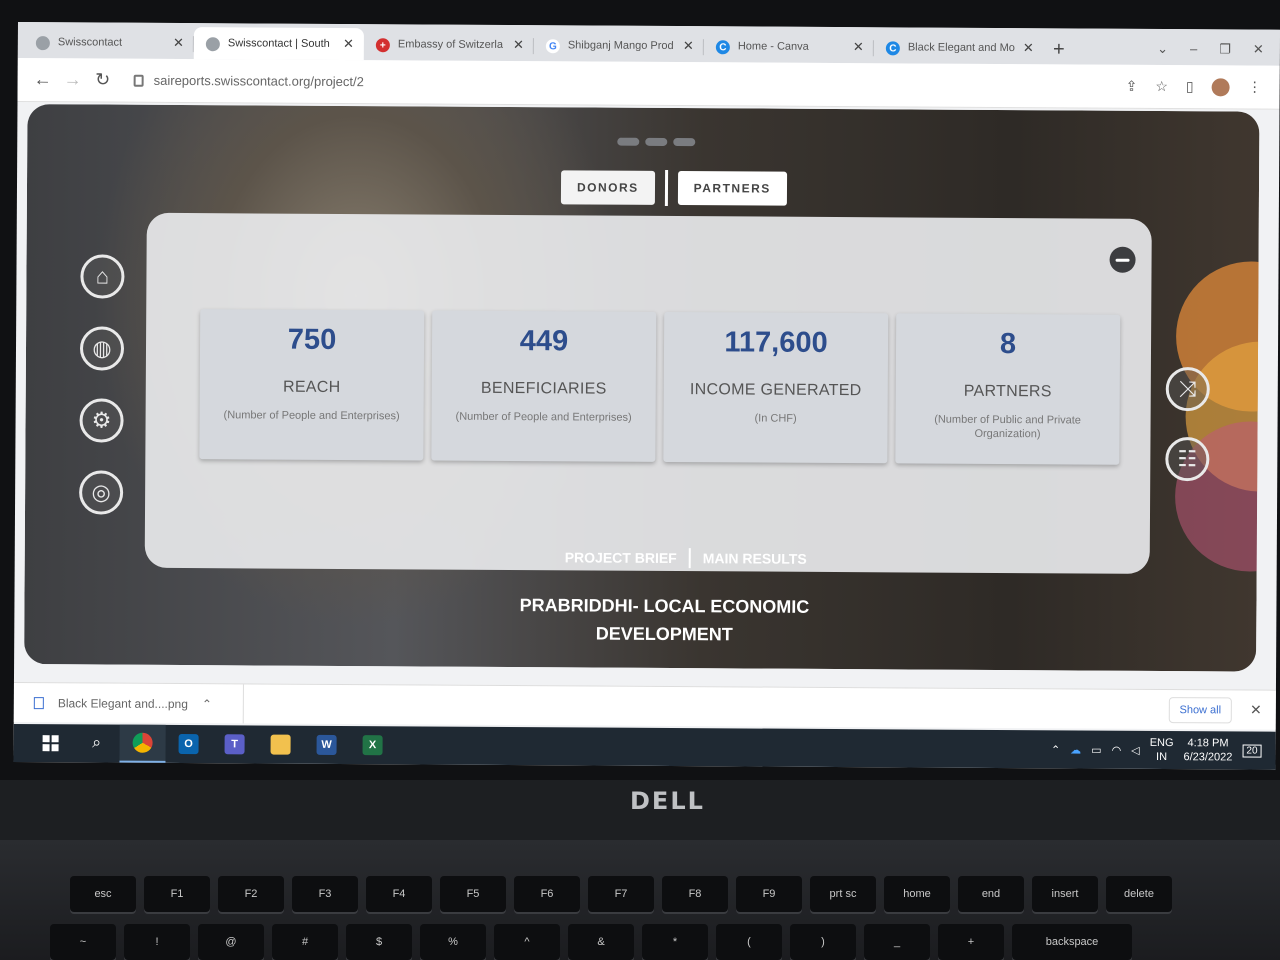 The image size is (1280, 960). I want to click on home-icon: ⌂, so click(102, 276).